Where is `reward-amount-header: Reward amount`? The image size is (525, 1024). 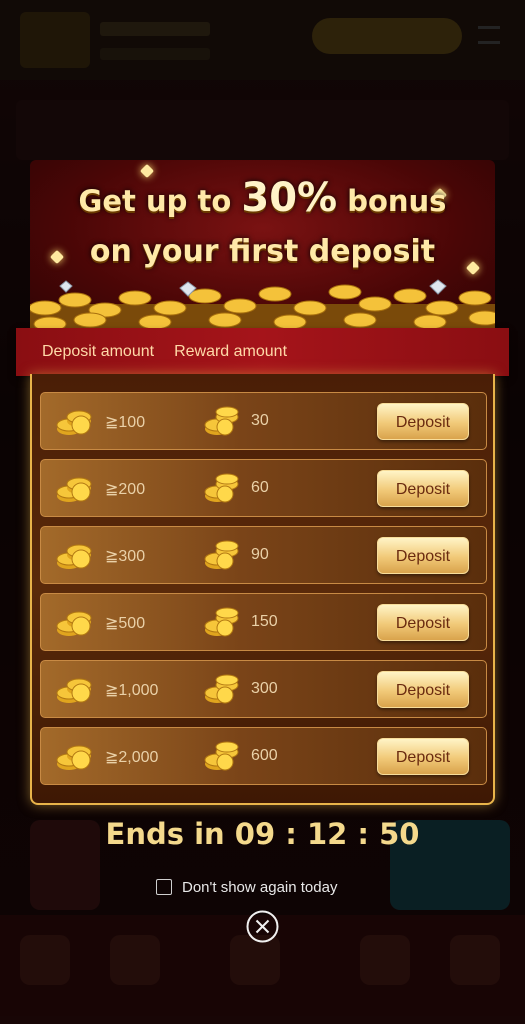 reward-amount-header: Reward amount is located at coordinates (231, 351).